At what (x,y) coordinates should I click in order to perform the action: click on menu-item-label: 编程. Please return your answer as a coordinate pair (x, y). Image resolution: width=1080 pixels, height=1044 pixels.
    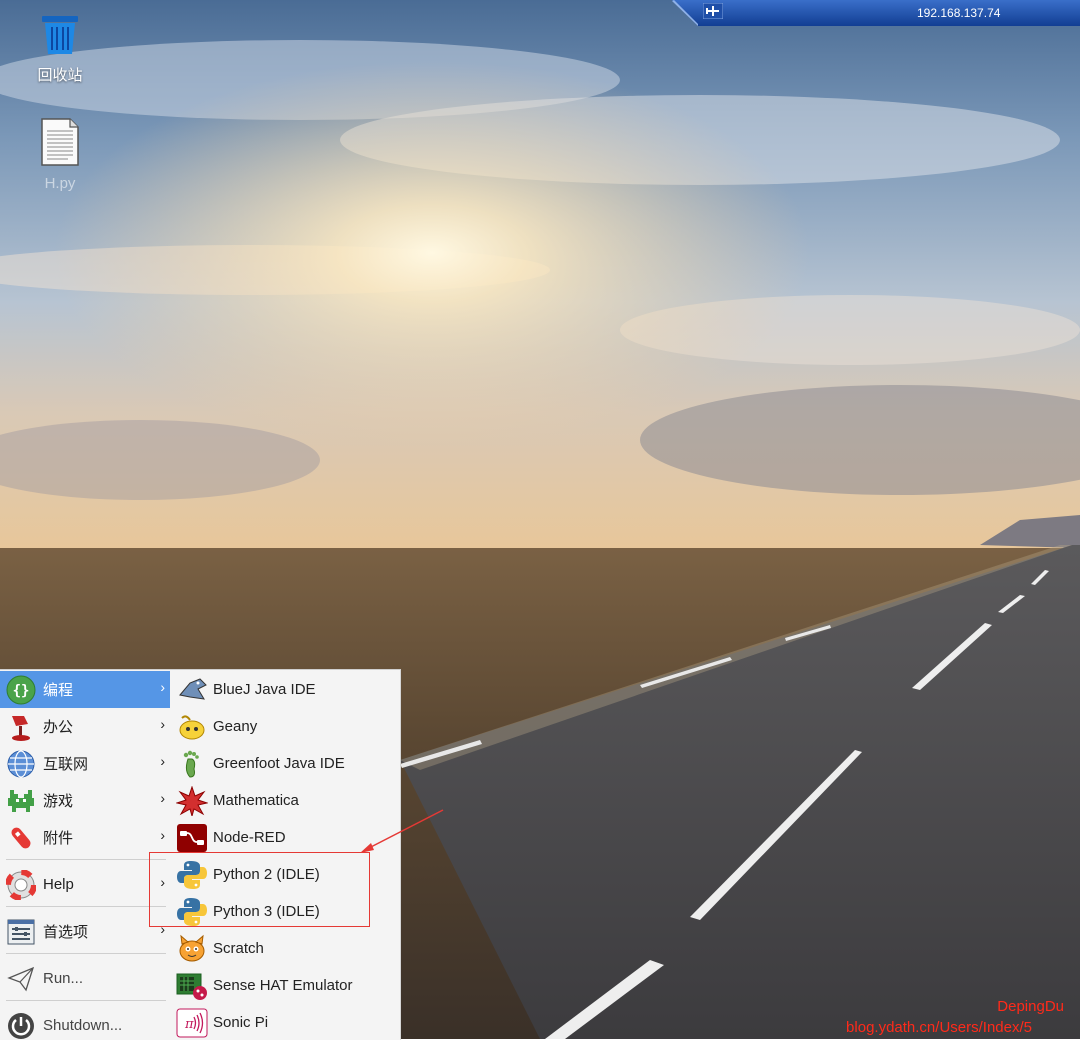
    Looking at the image, I should click on (58, 690).